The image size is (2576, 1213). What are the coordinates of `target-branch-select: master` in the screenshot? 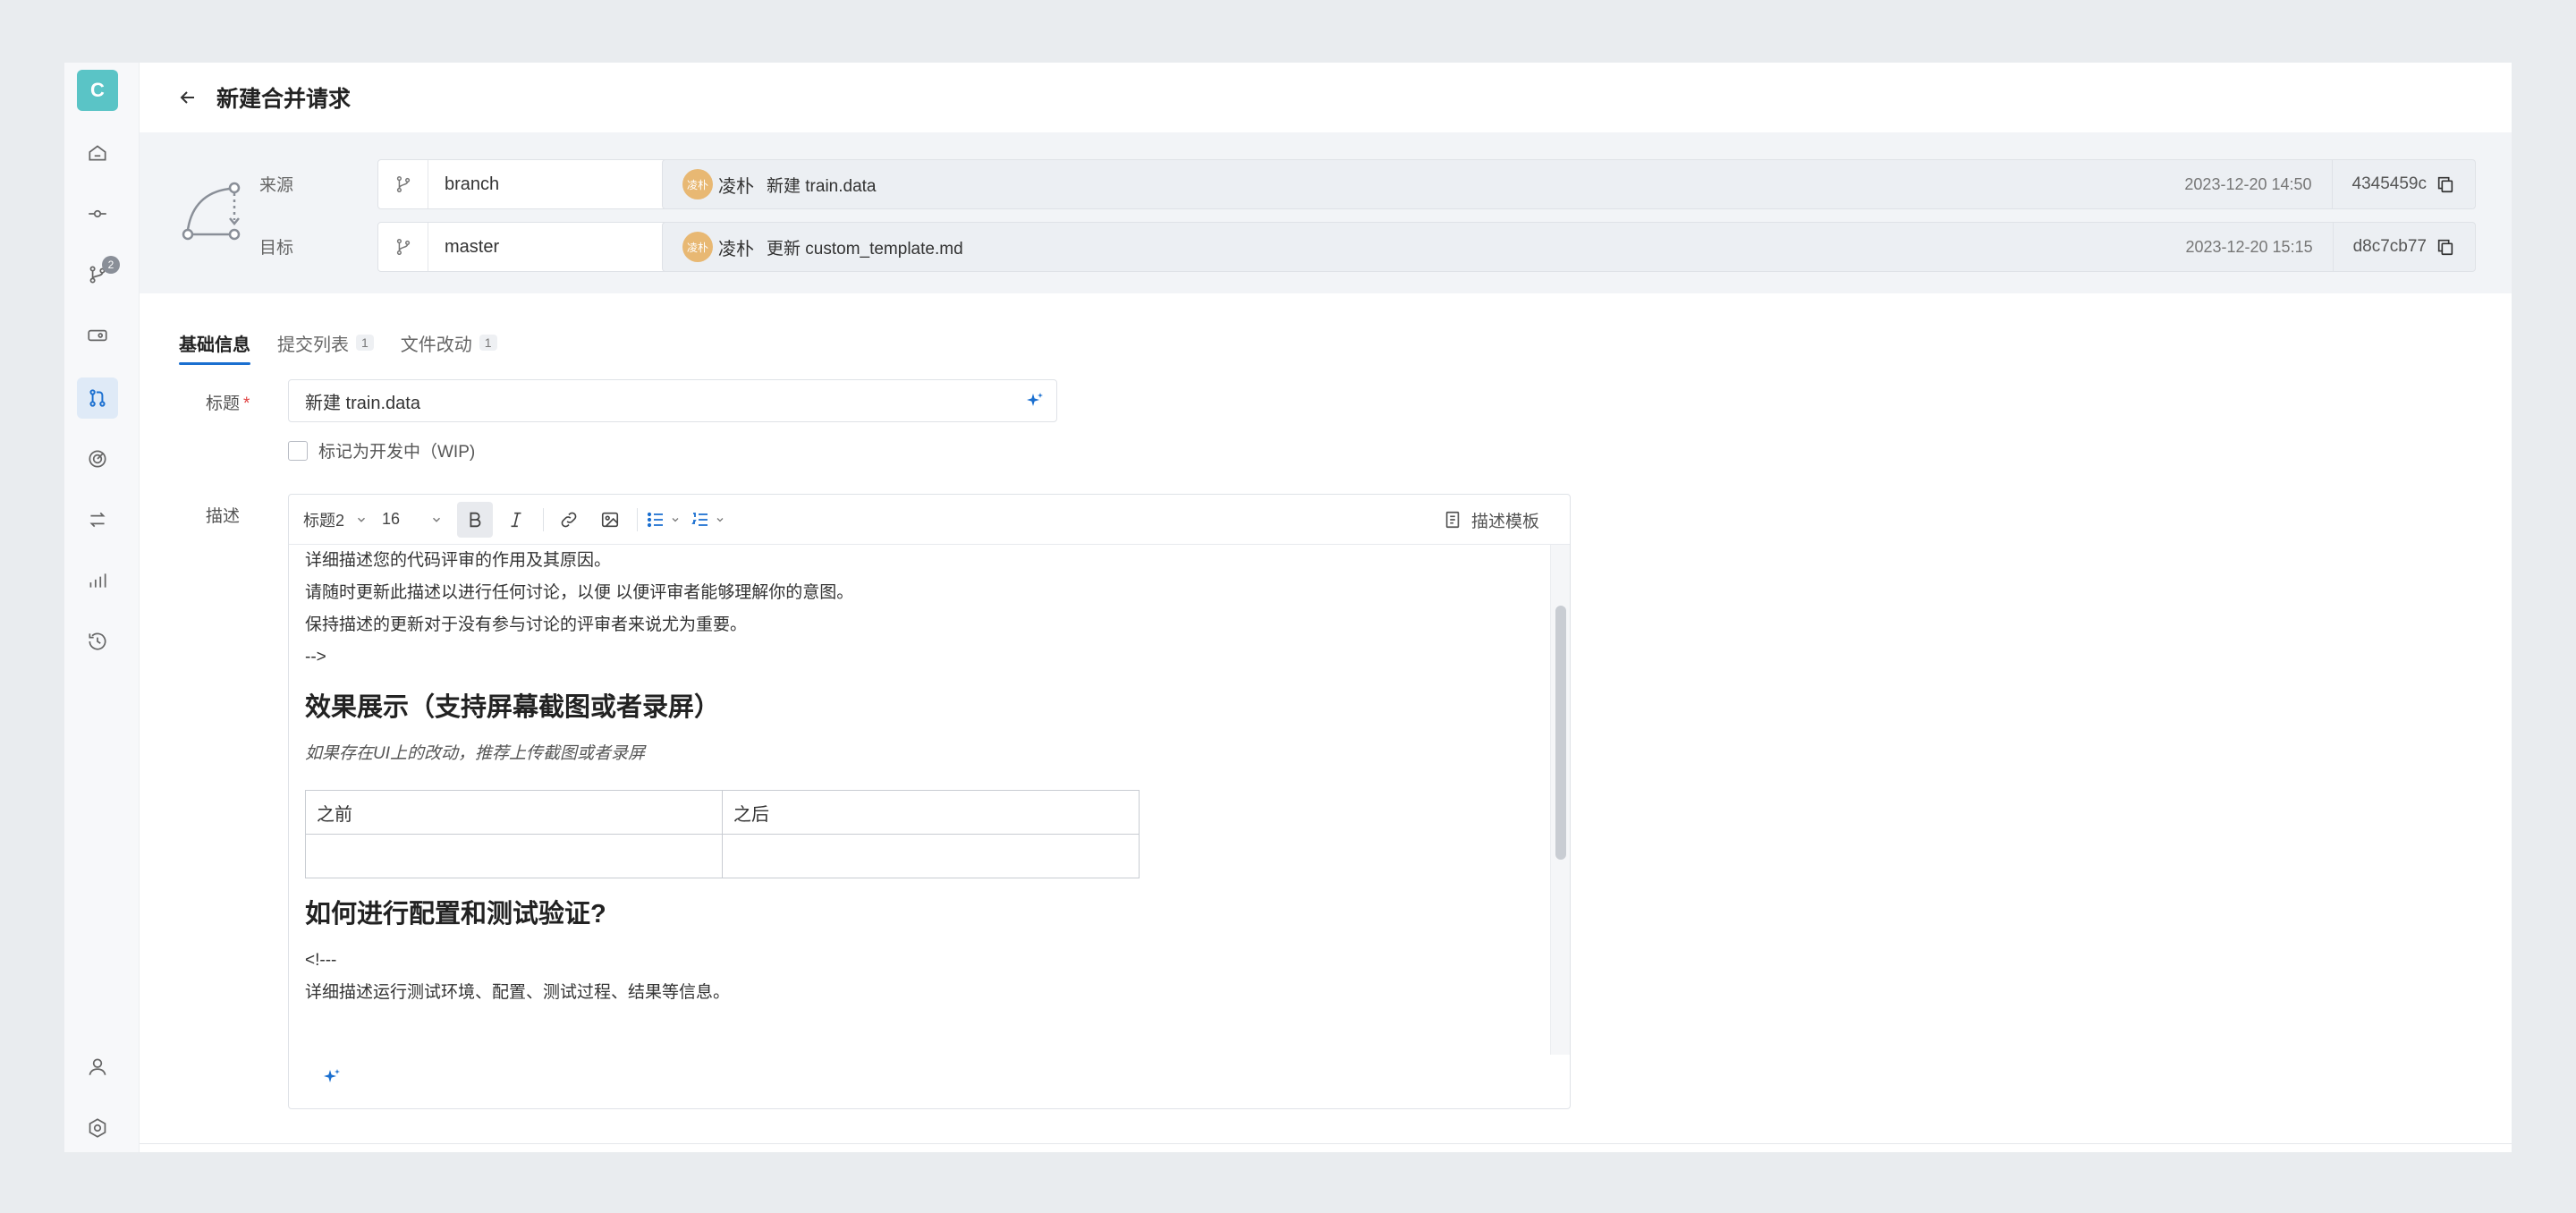 It's located at (543, 247).